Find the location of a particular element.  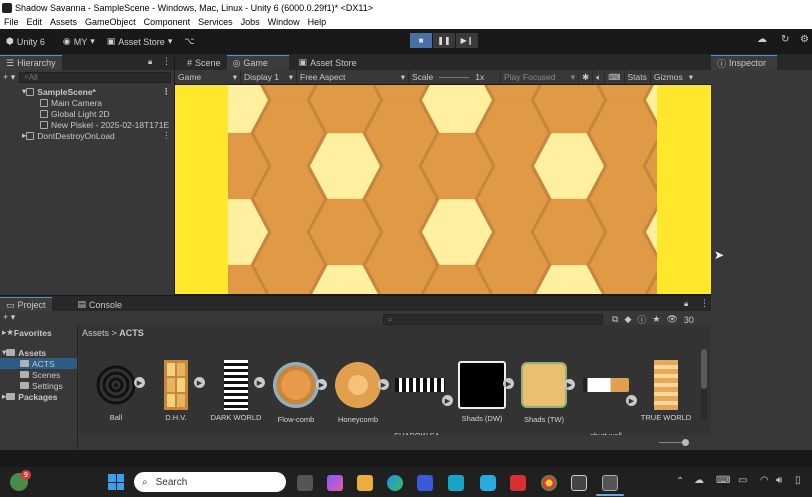

menu-edit: Edit is located at coordinates (35, 22).